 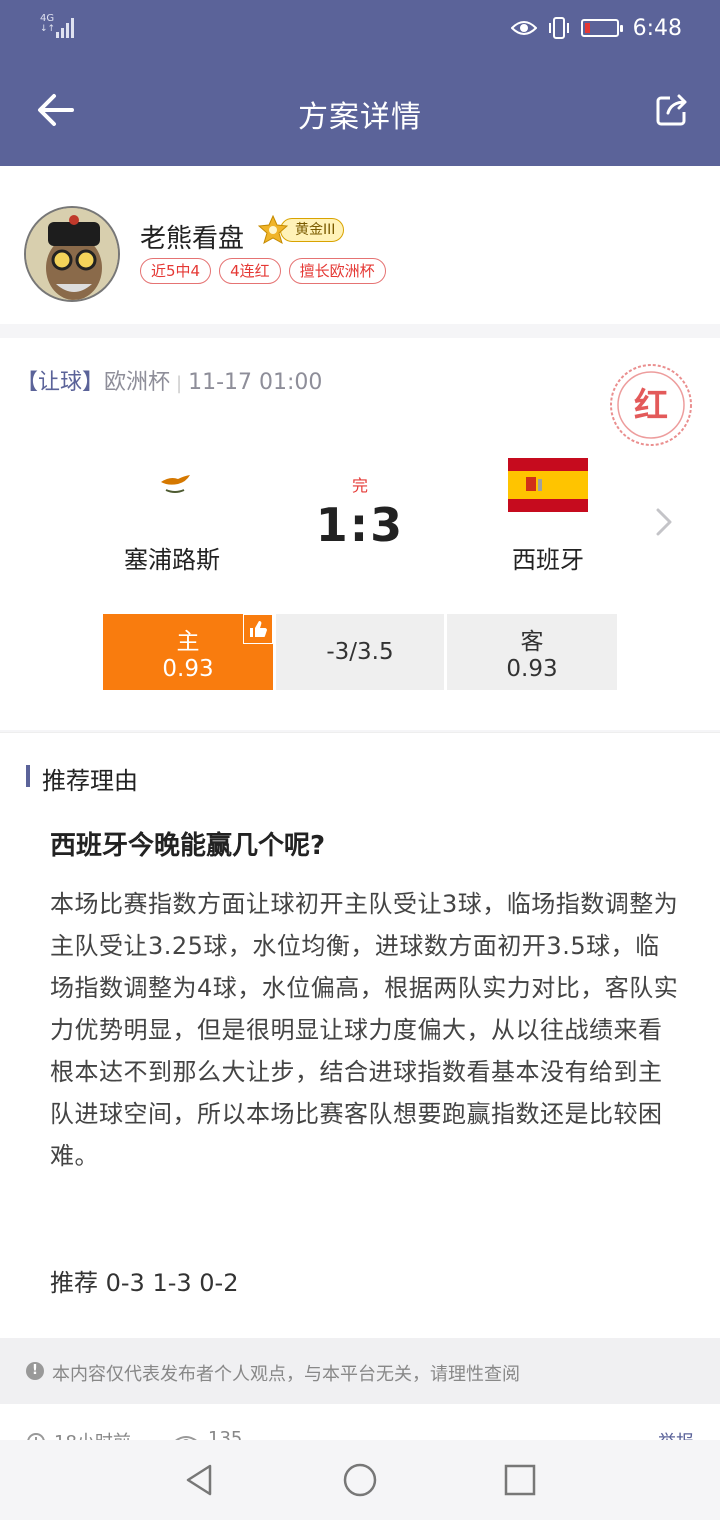 I want to click on clock-icon, so click(x=36, y=1436).